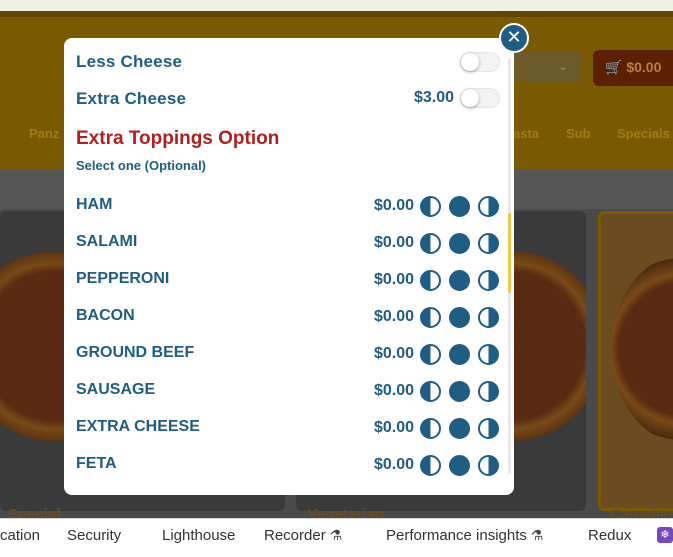 Image resolution: width=673 pixels, height=557 pixels. What do you see at coordinates (105, 315) in the screenshot?
I see `topping-name: BACON` at bounding box center [105, 315].